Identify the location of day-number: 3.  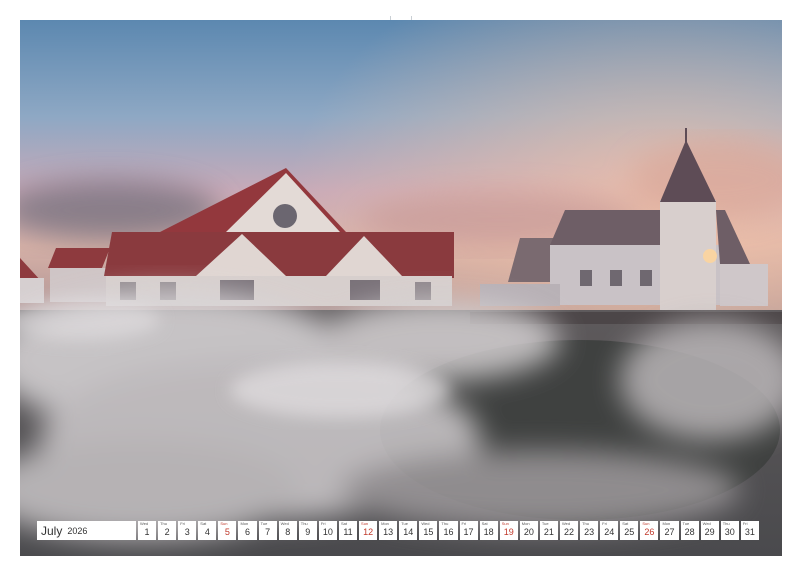
(187, 532).